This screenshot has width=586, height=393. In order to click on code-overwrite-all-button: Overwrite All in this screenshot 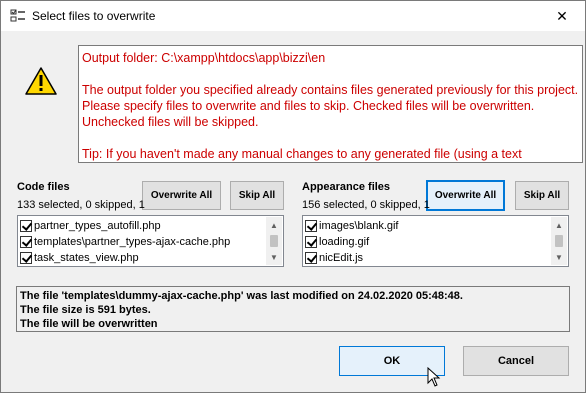, I will do `click(181, 195)`.